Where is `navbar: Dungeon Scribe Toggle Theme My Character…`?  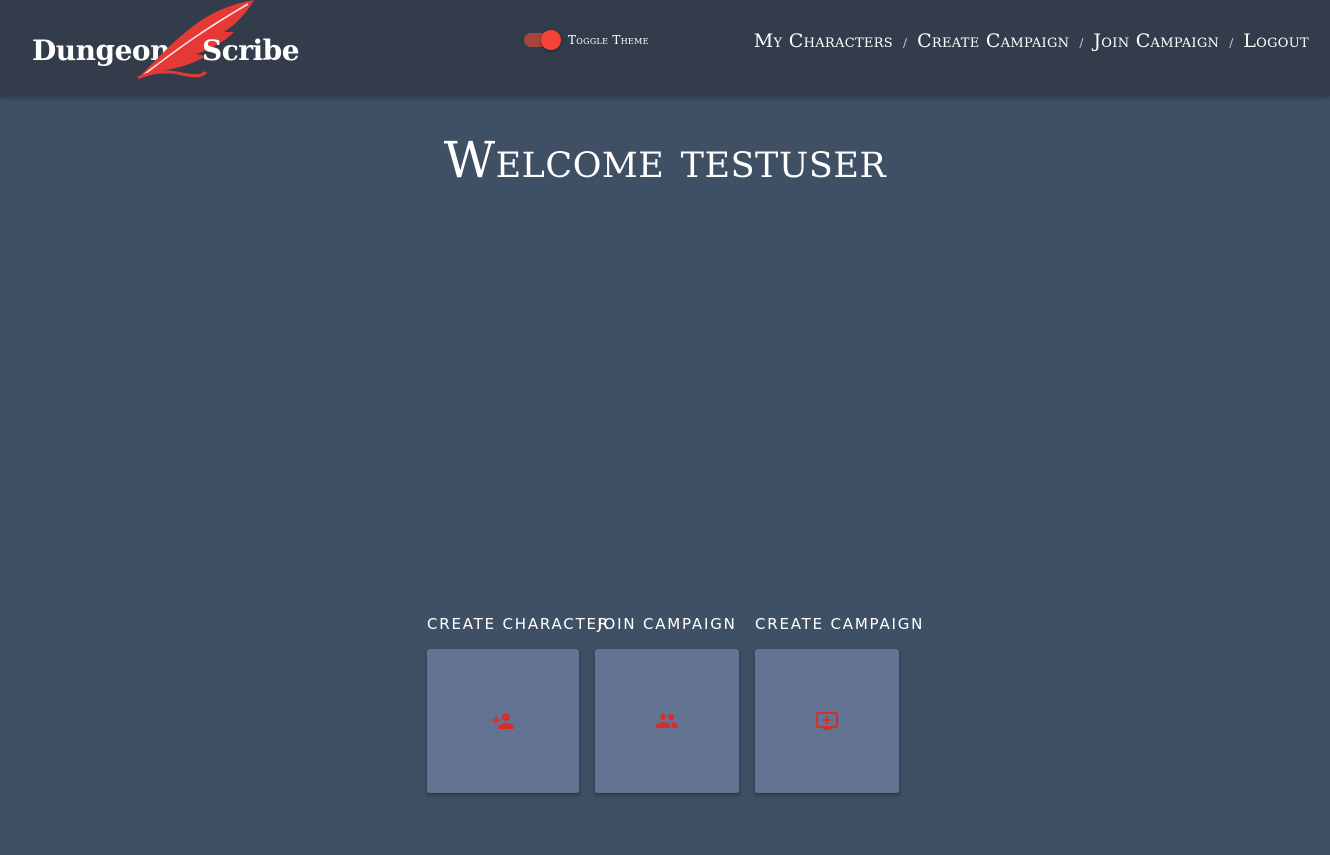
navbar: Dungeon Scribe Toggle Theme My Character… is located at coordinates (665, 48).